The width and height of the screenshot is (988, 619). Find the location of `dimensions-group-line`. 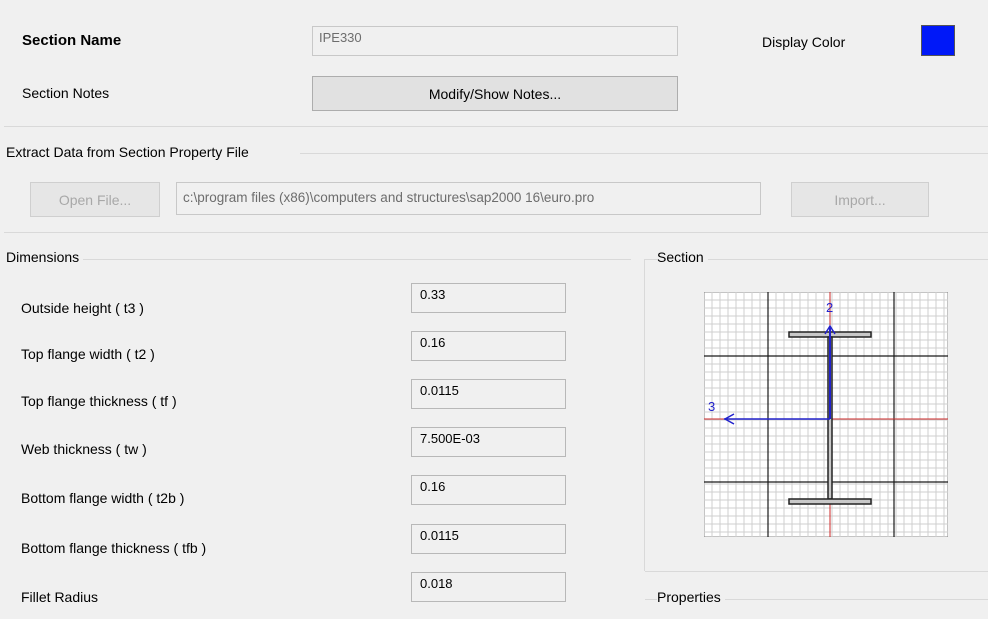

dimensions-group-line is located at coordinates (318, 259).